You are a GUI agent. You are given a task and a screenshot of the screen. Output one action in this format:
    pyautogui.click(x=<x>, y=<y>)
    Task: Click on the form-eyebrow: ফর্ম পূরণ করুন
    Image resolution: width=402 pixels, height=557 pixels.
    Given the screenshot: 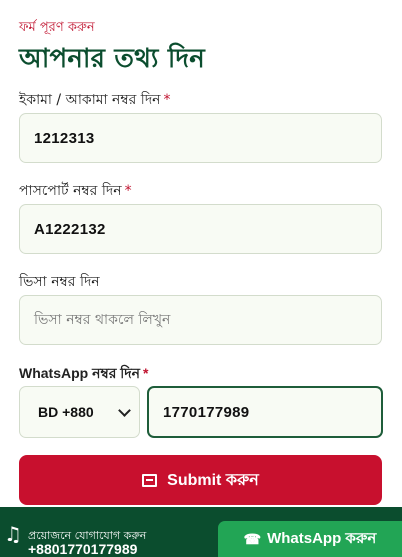 What is the action you would take?
    pyautogui.click(x=57, y=27)
    